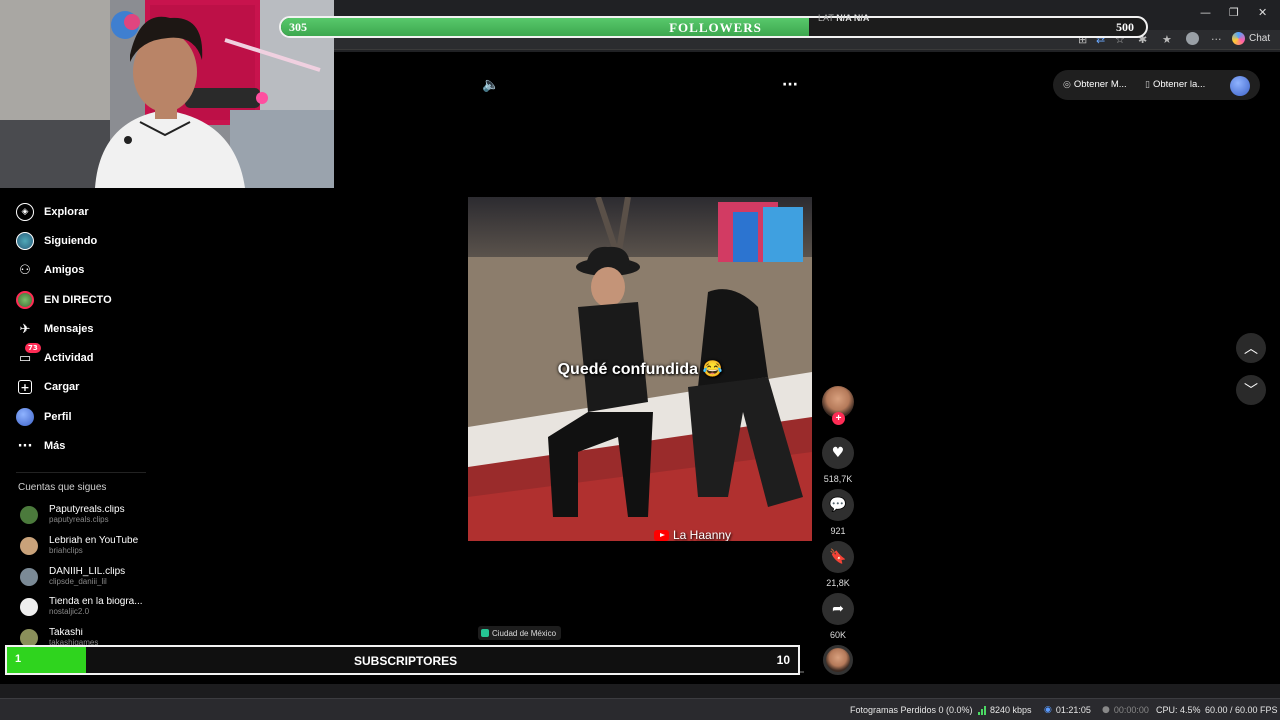 Image resolution: width=1280 pixels, height=720 pixels. Describe the element at coordinates (838, 479) in the screenshot. I see `like-count: 518,7K` at that location.